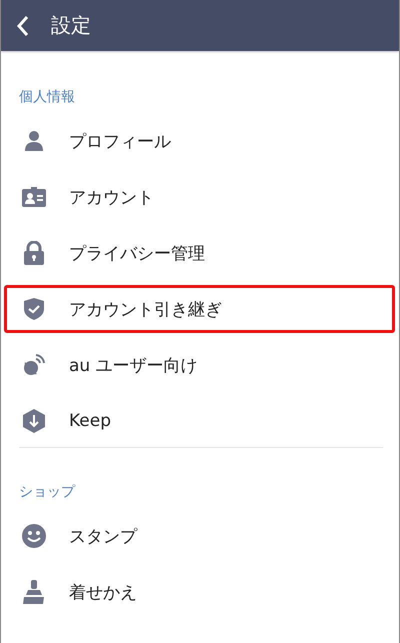  I want to click on id-card-icon, so click(34, 197).